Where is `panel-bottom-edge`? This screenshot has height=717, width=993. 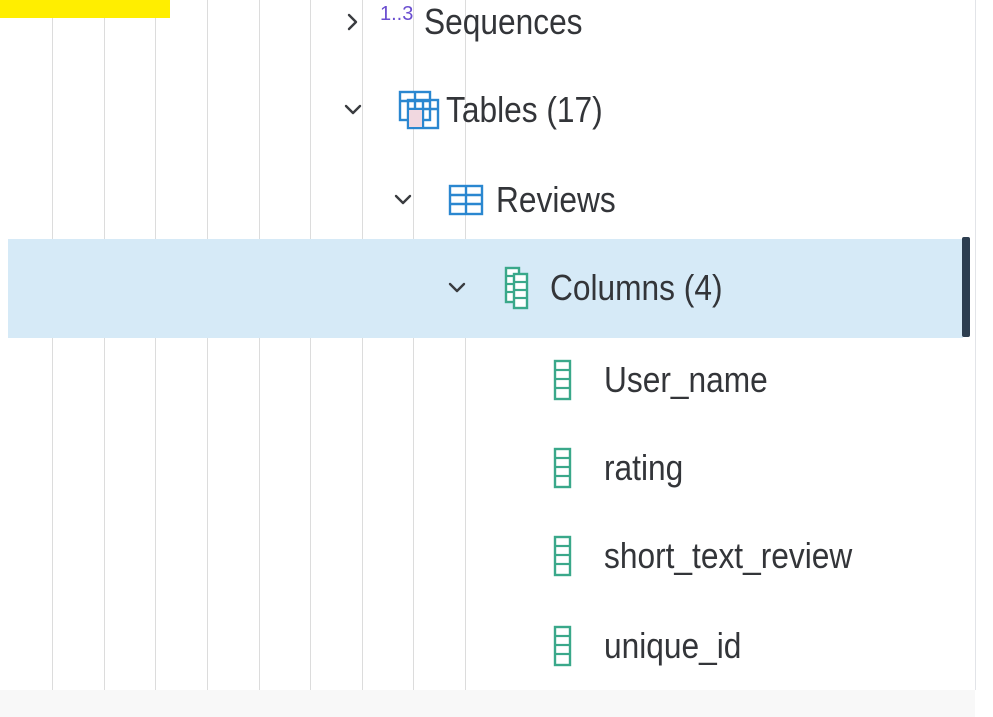 panel-bottom-edge is located at coordinates (487, 703).